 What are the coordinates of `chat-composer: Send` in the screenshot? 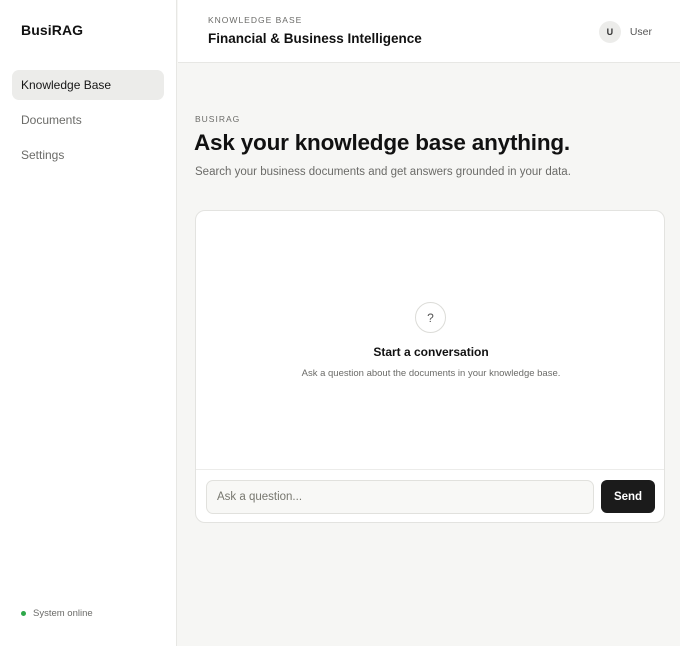 It's located at (430, 496).